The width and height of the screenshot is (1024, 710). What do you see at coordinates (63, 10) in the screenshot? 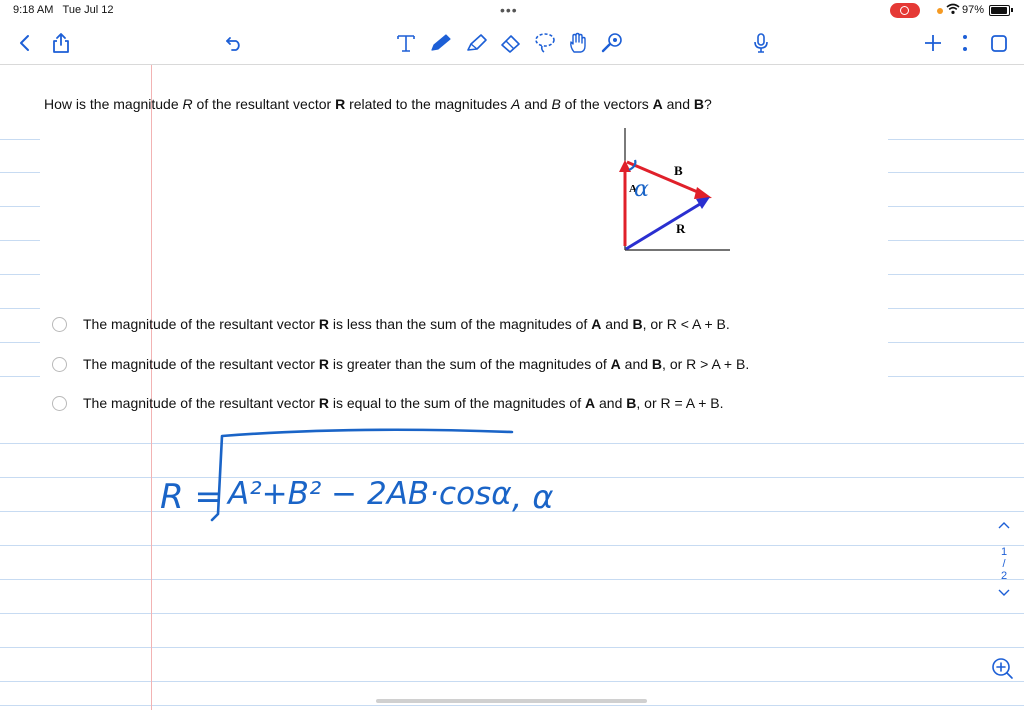
I see `status-time: 9:18 AM Tue Jul 12` at bounding box center [63, 10].